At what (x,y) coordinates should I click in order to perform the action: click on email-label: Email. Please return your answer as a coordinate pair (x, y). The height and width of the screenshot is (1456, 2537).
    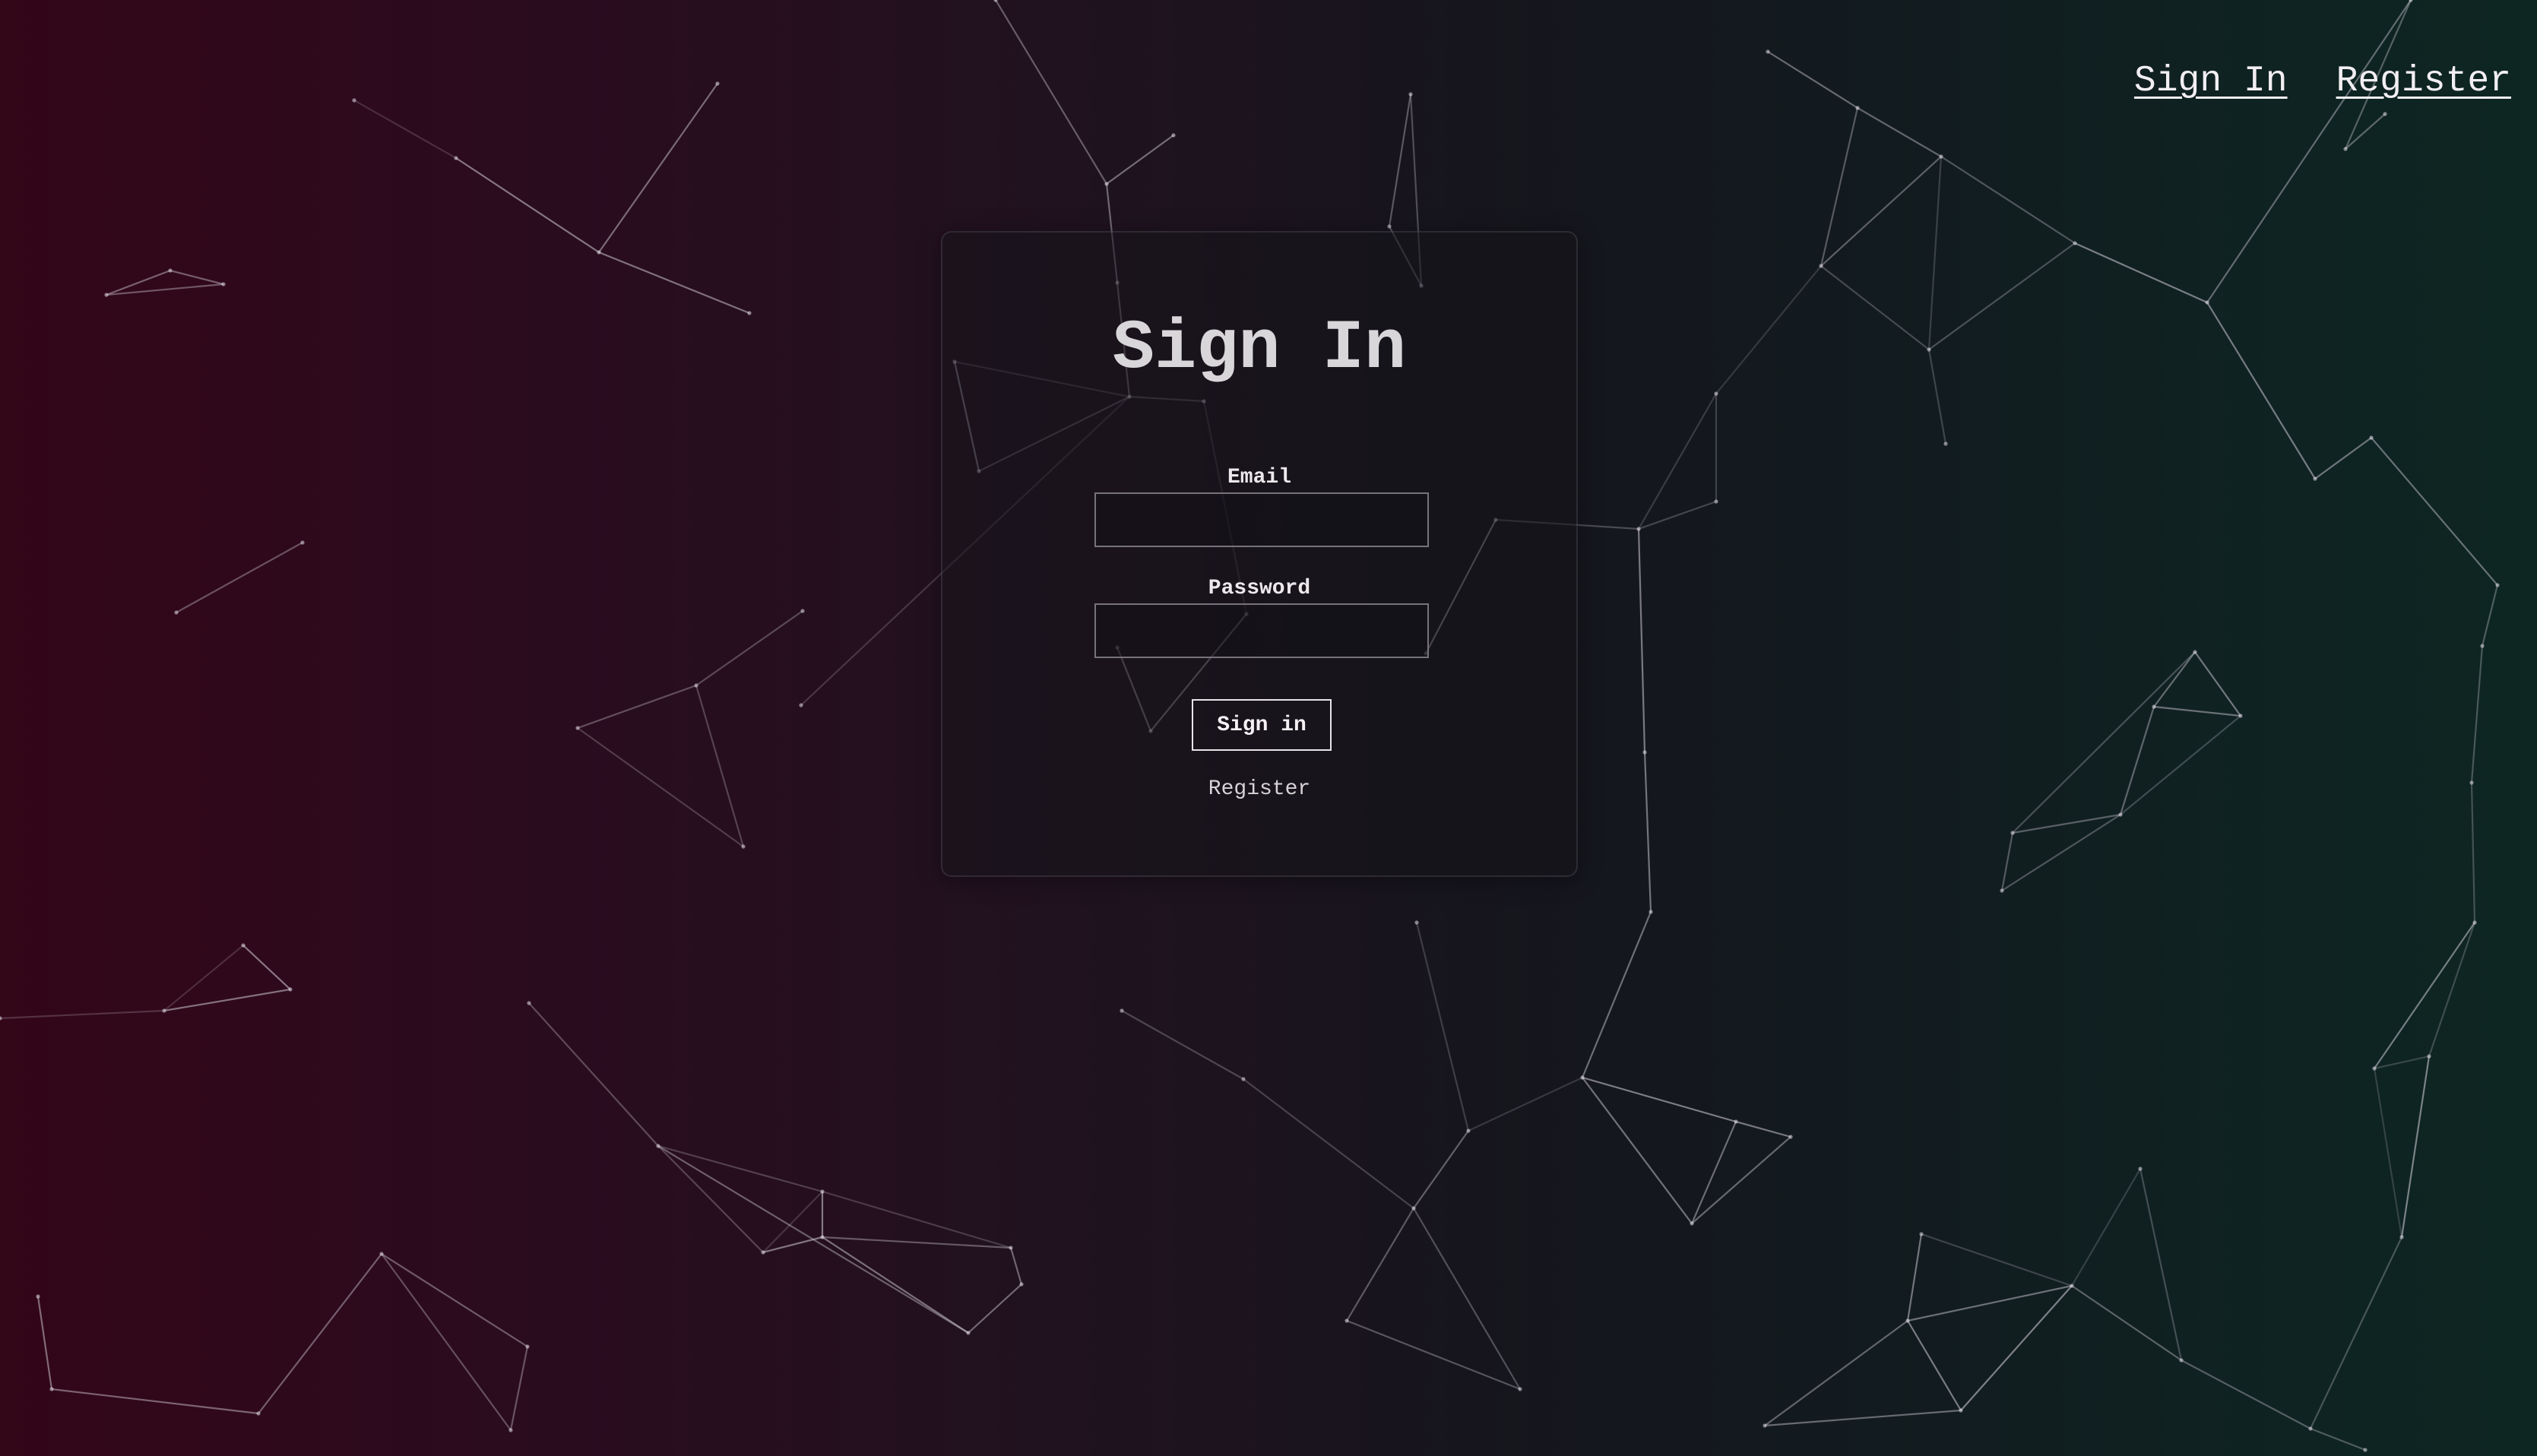
    Looking at the image, I should click on (1259, 478).